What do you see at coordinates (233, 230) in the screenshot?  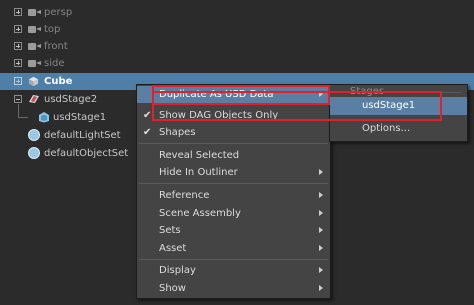 I see `menu-item-sets: Sets` at bounding box center [233, 230].